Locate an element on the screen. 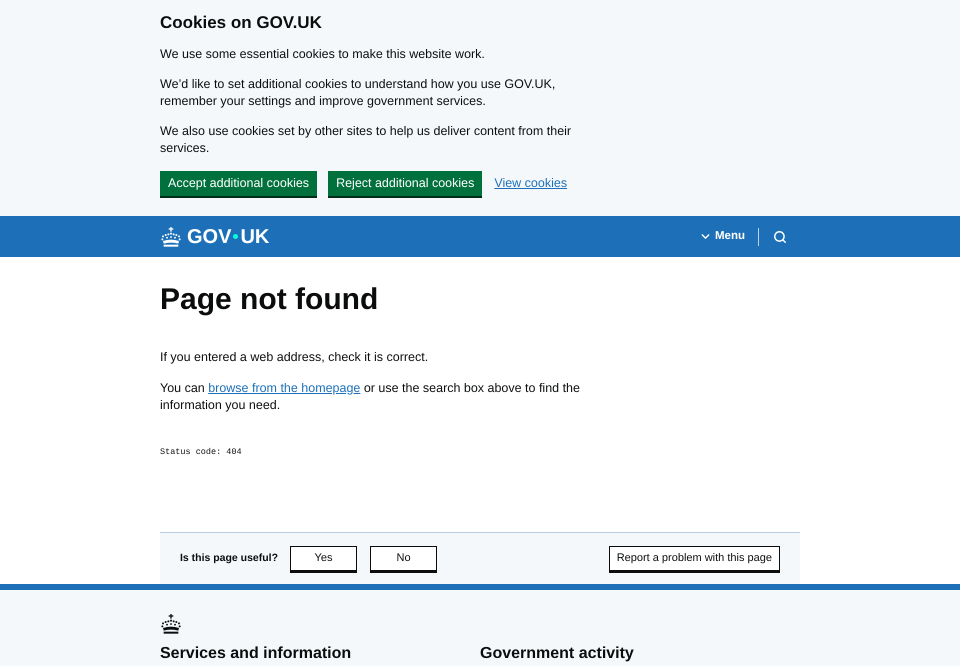 The width and height of the screenshot is (960, 667). cookie-paragraph: We also use cookies set by other sites to help us deliver content from their services. is located at coordinates (366, 140).